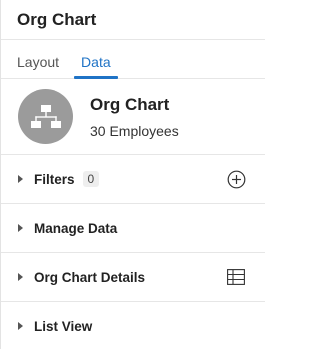 The height and width of the screenshot is (349, 320). I want to click on section-org-chart-details: Org Chart Details, so click(133, 277).